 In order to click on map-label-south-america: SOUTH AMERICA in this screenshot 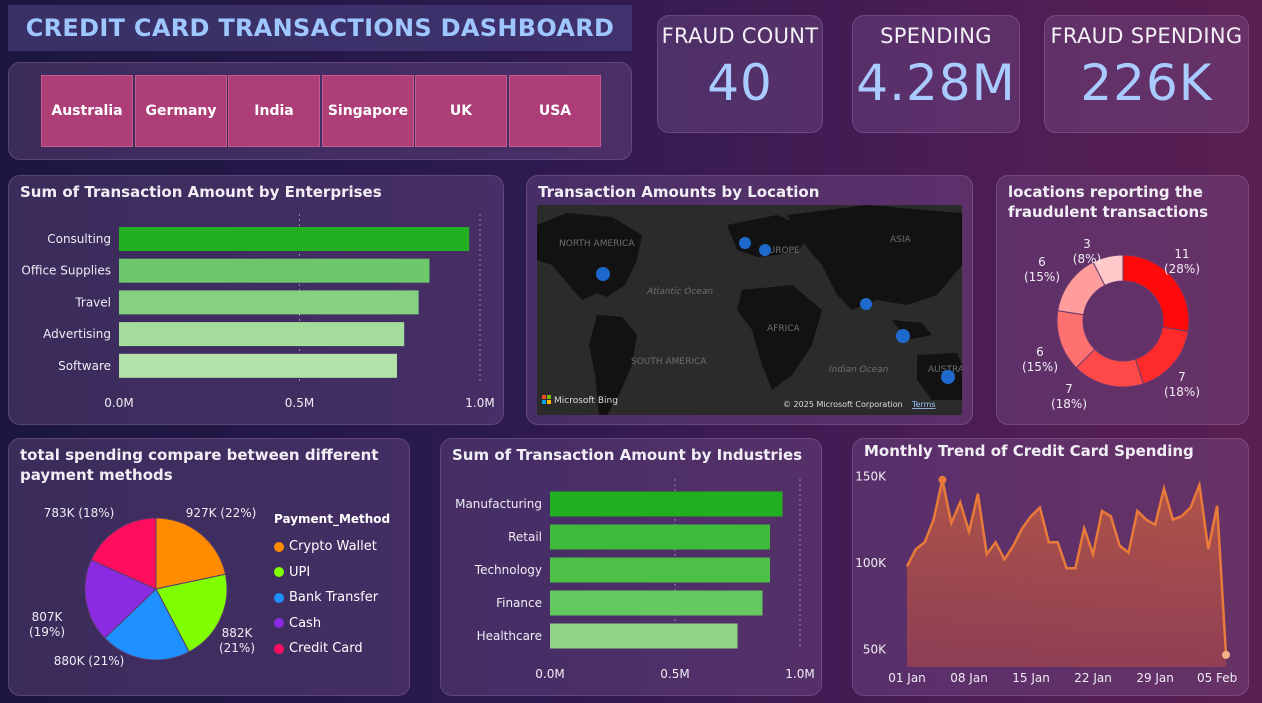, I will do `click(669, 362)`.